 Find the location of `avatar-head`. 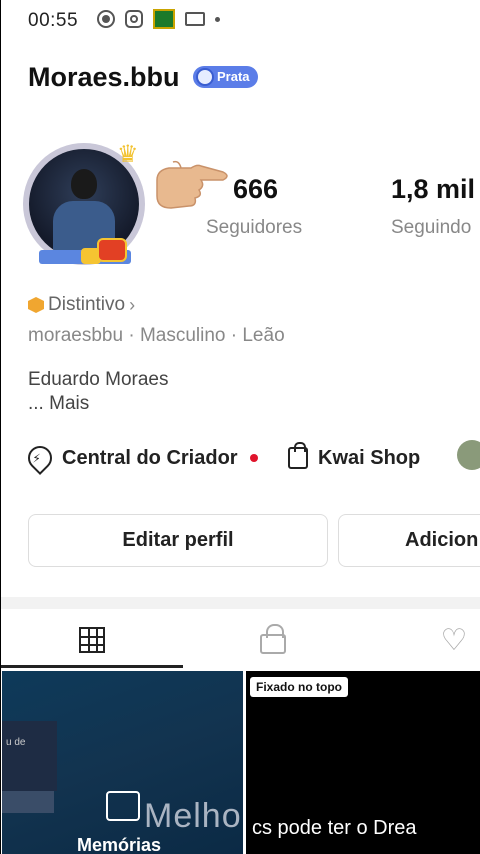

avatar-head is located at coordinates (84, 184).